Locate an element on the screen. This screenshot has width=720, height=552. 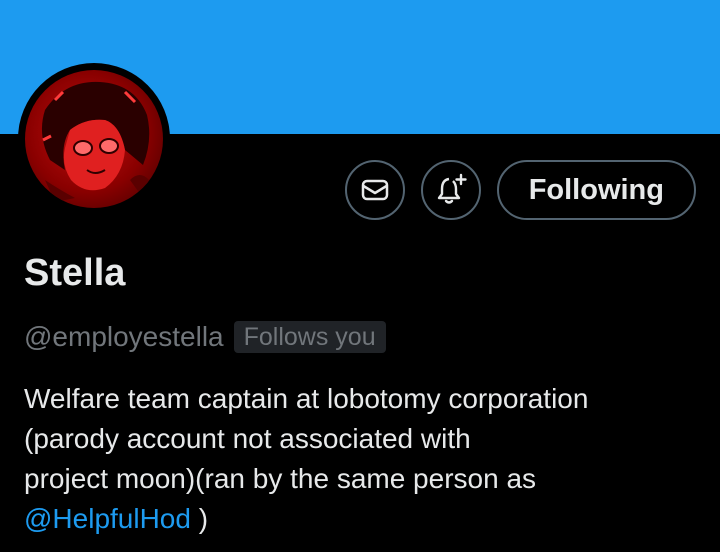
notify-button is located at coordinates (450, 190).